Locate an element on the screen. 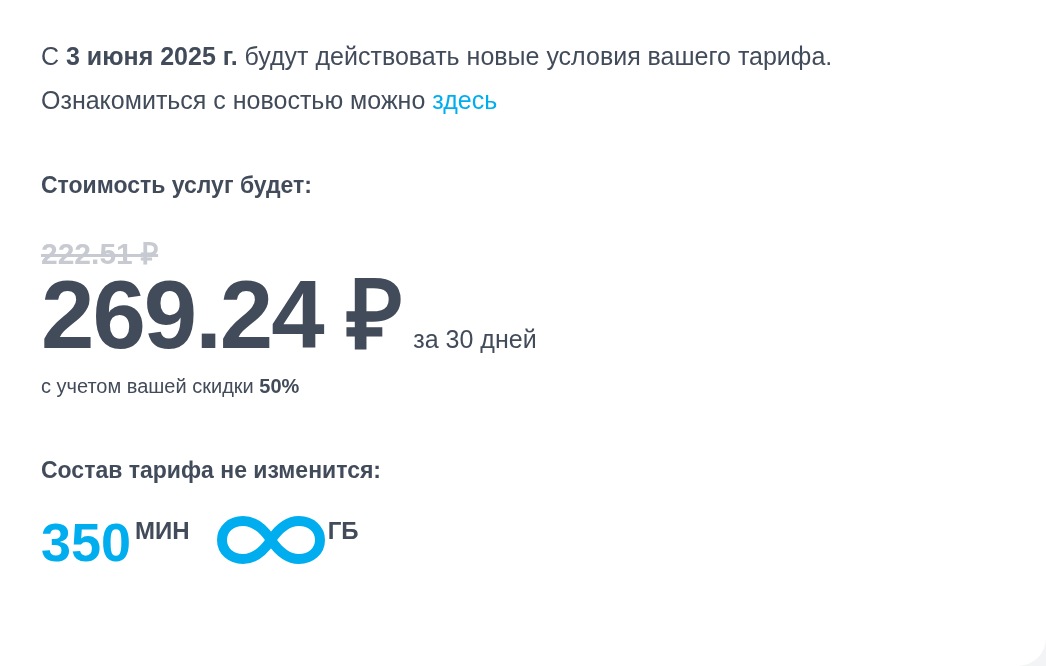 The image size is (1046, 666). here-link: здесь is located at coordinates (465, 100).